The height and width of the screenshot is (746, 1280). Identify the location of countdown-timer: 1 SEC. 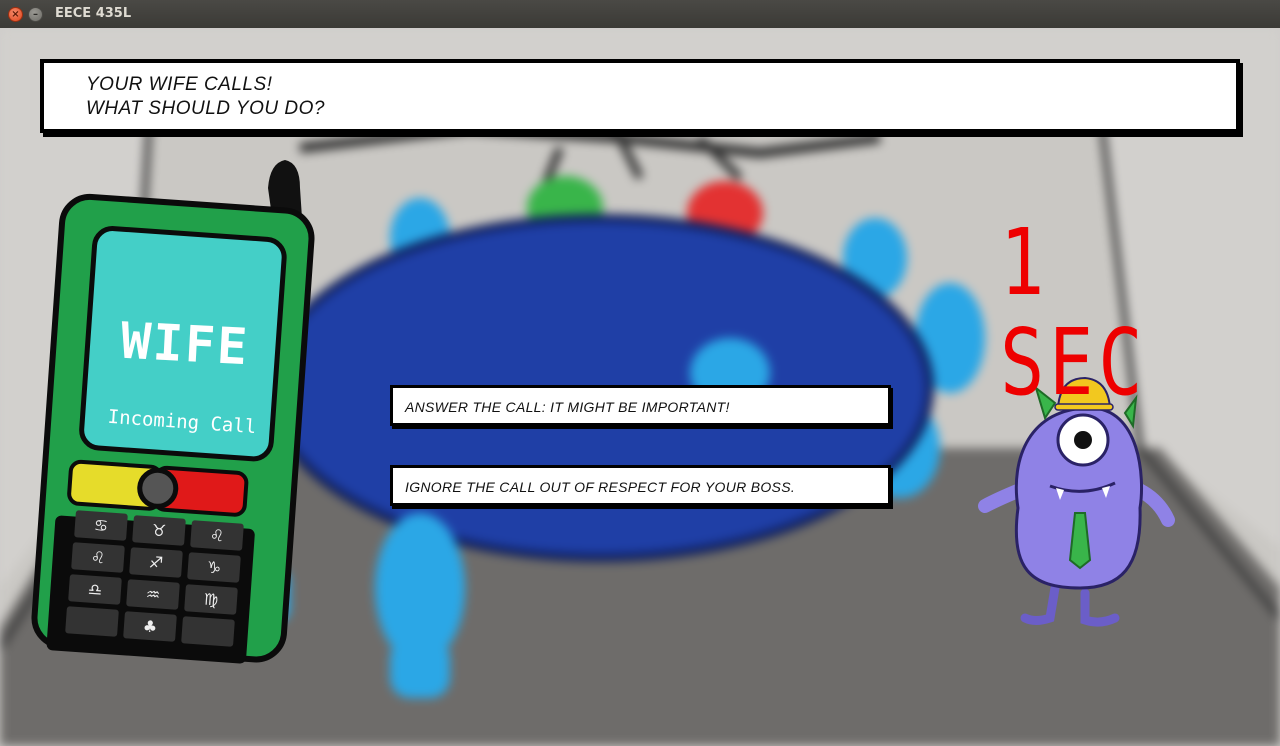
(1074, 312).